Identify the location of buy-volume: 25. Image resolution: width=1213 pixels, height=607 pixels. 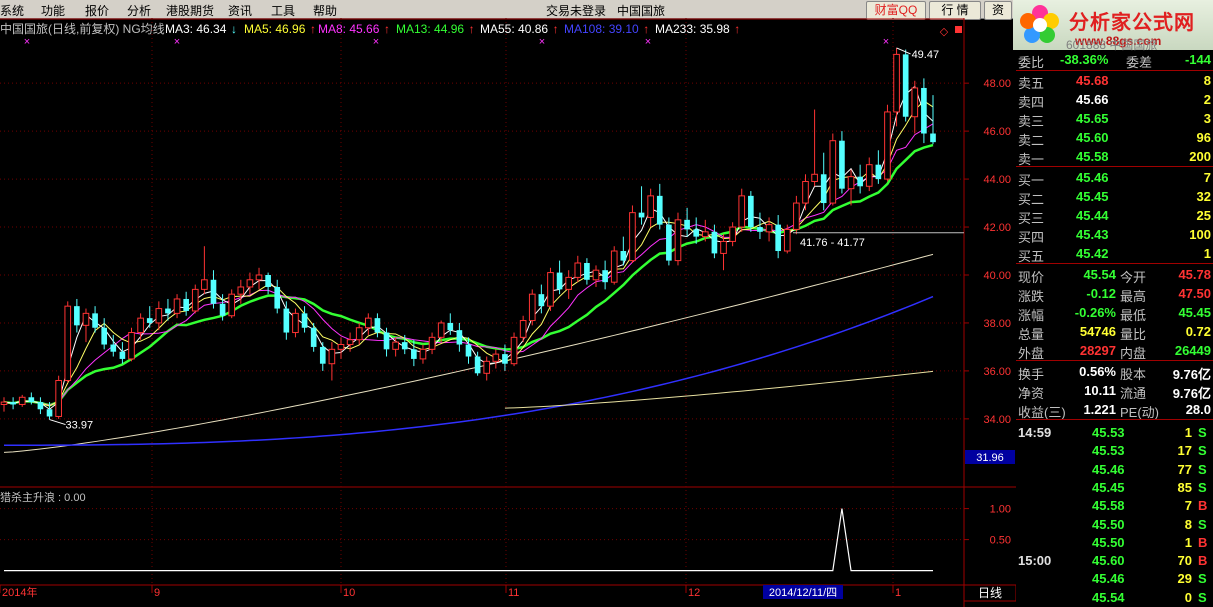
(1203, 215).